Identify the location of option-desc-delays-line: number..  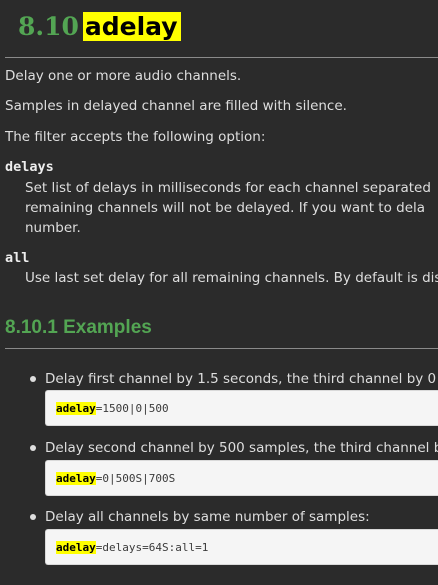
(53, 228).